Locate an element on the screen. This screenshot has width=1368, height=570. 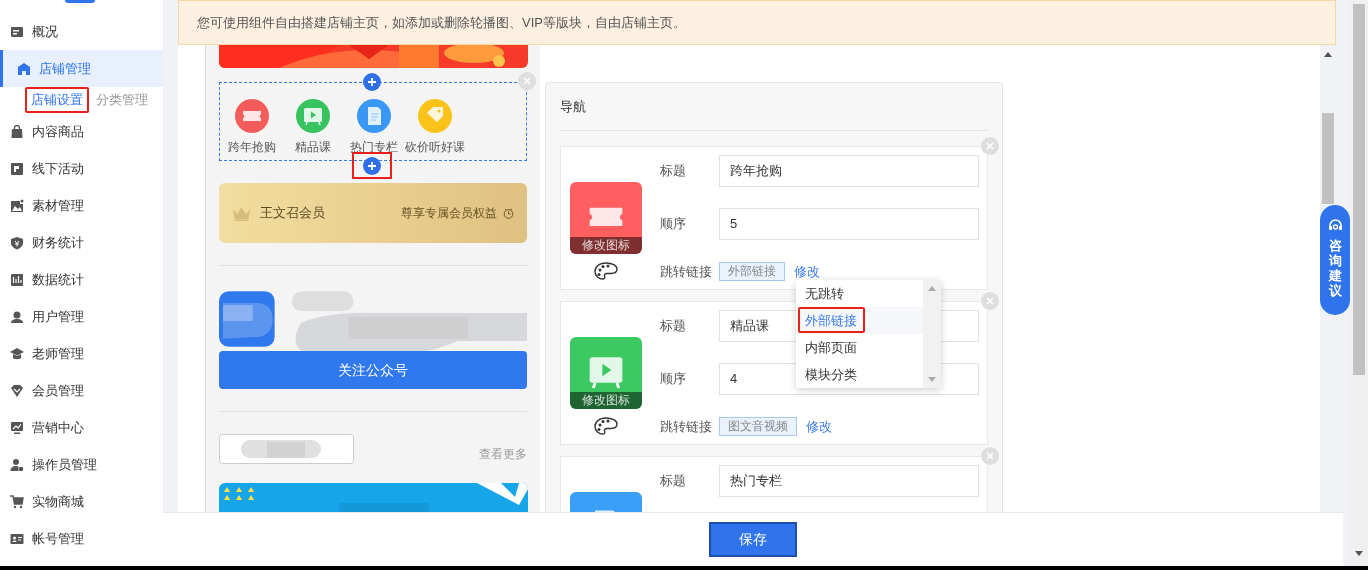
link-type-dropdown: 无跳转 外部链接 内部页面 模块分类 is located at coordinates (868, 334).